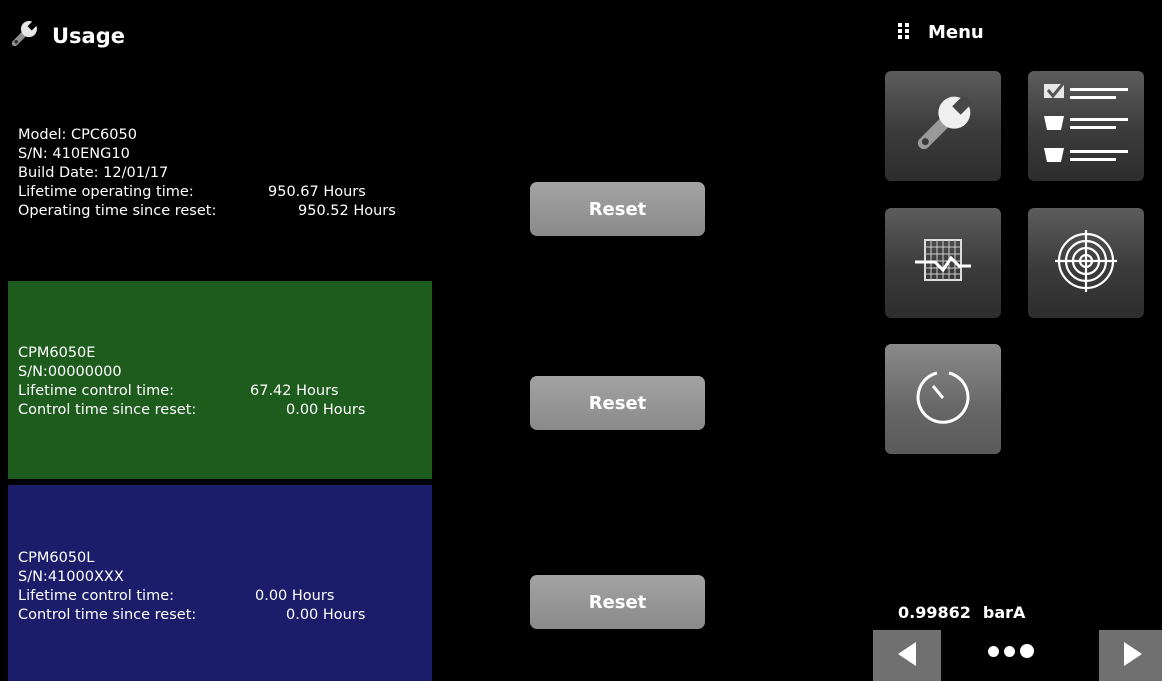  What do you see at coordinates (617, 403) in the screenshot?
I see `reset-control-module-button: Reset` at bounding box center [617, 403].